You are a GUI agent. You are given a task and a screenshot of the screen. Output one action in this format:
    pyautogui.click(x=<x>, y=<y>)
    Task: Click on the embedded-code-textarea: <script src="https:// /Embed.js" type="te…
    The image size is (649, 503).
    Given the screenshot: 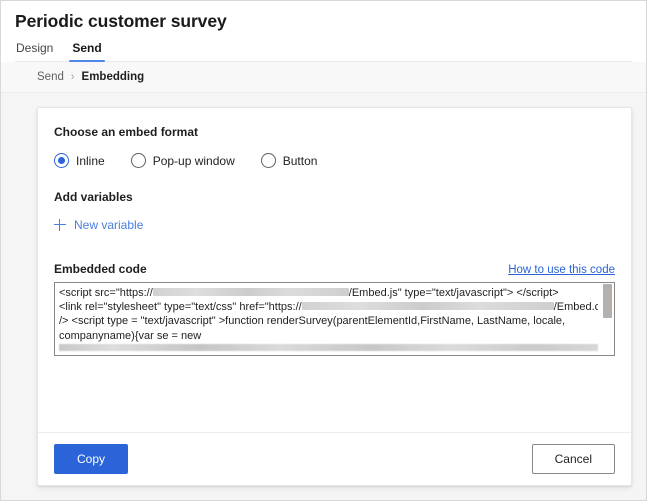 What is the action you would take?
    pyautogui.click(x=334, y=319)
    